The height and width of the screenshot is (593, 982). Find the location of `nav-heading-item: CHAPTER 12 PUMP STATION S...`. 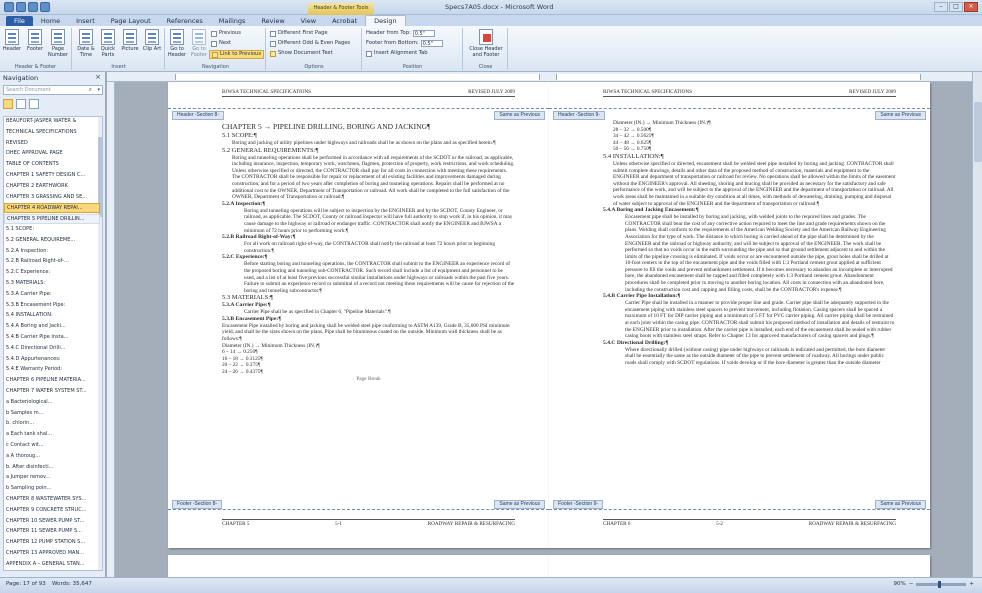

nav-heading-item: CHAPTER 12 PUMP STATION S... is located at coordinates (52, 543).